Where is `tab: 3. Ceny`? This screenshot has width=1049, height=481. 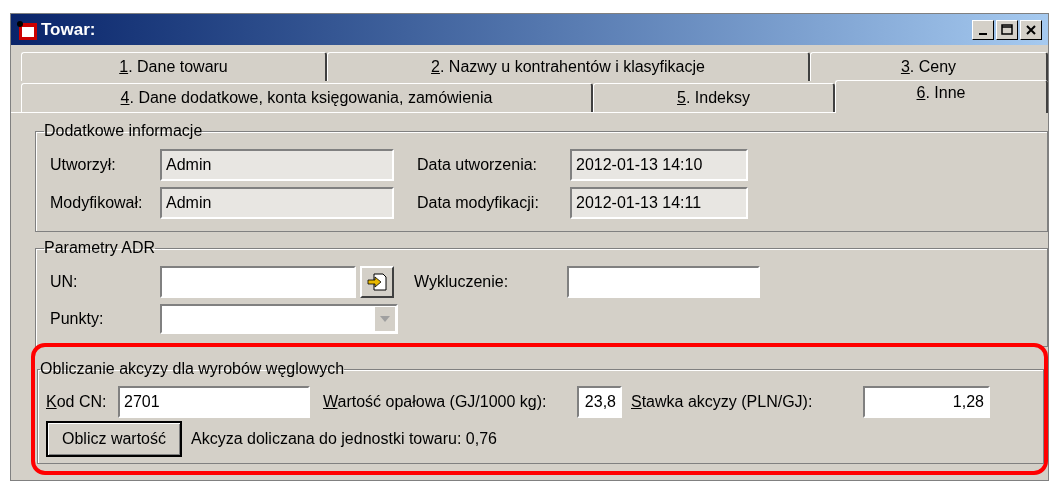 tab: 3. Ceny is located at coordinates (929, 66).